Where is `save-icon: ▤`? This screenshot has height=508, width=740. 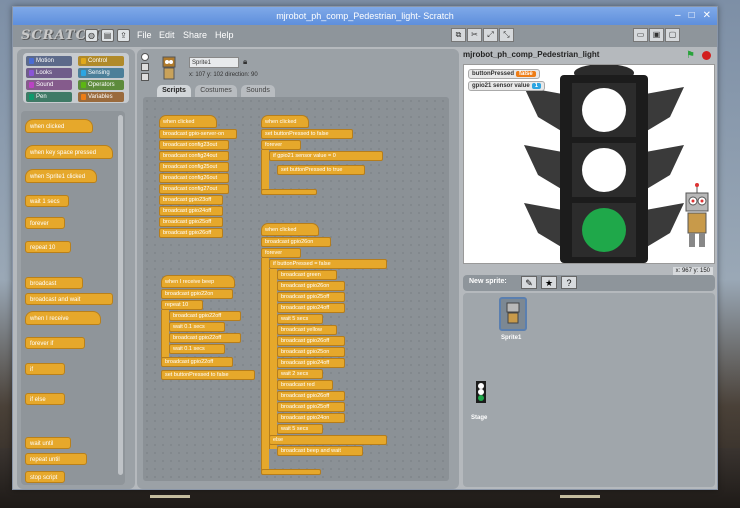 save-icon: ▤ is located at coordinates (107, 35).